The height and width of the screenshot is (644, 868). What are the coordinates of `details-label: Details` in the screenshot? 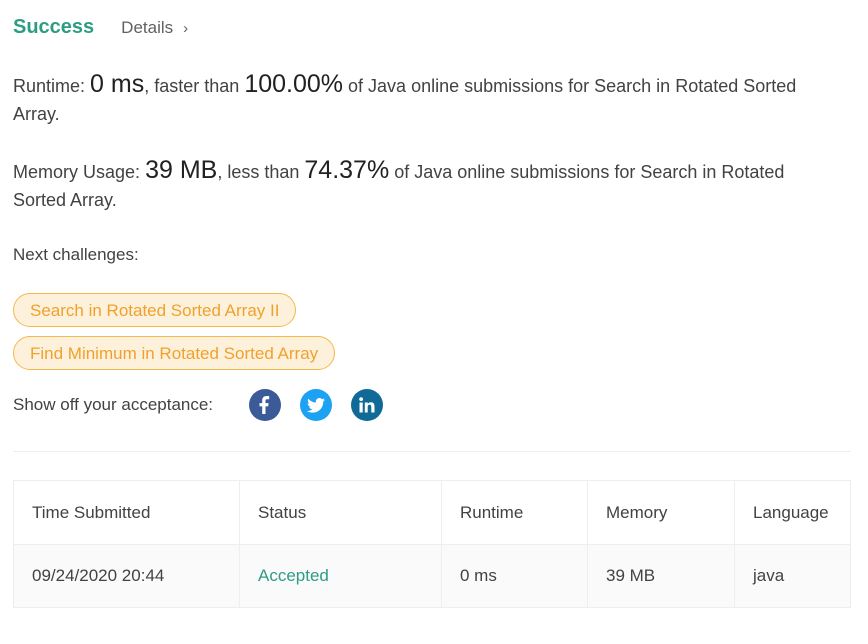 It's located at (147, 27).